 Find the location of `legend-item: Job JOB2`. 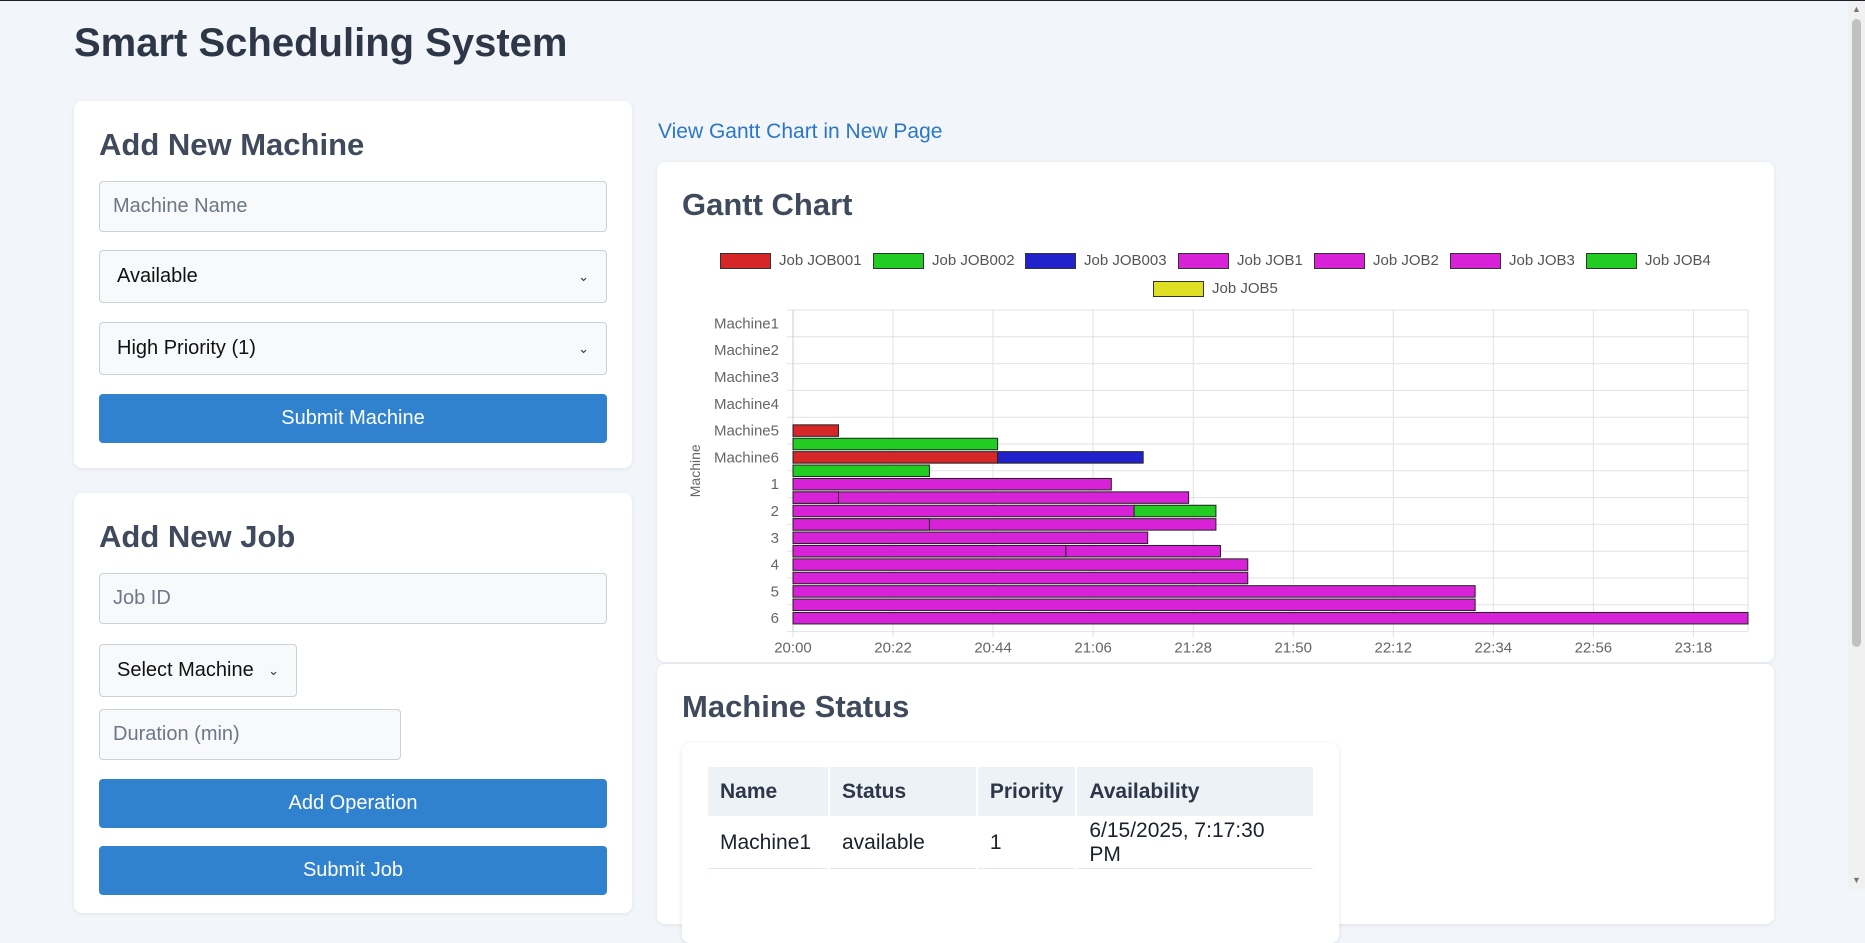

legend-item: Job JOB2 is located at coordinates (1376, 260).